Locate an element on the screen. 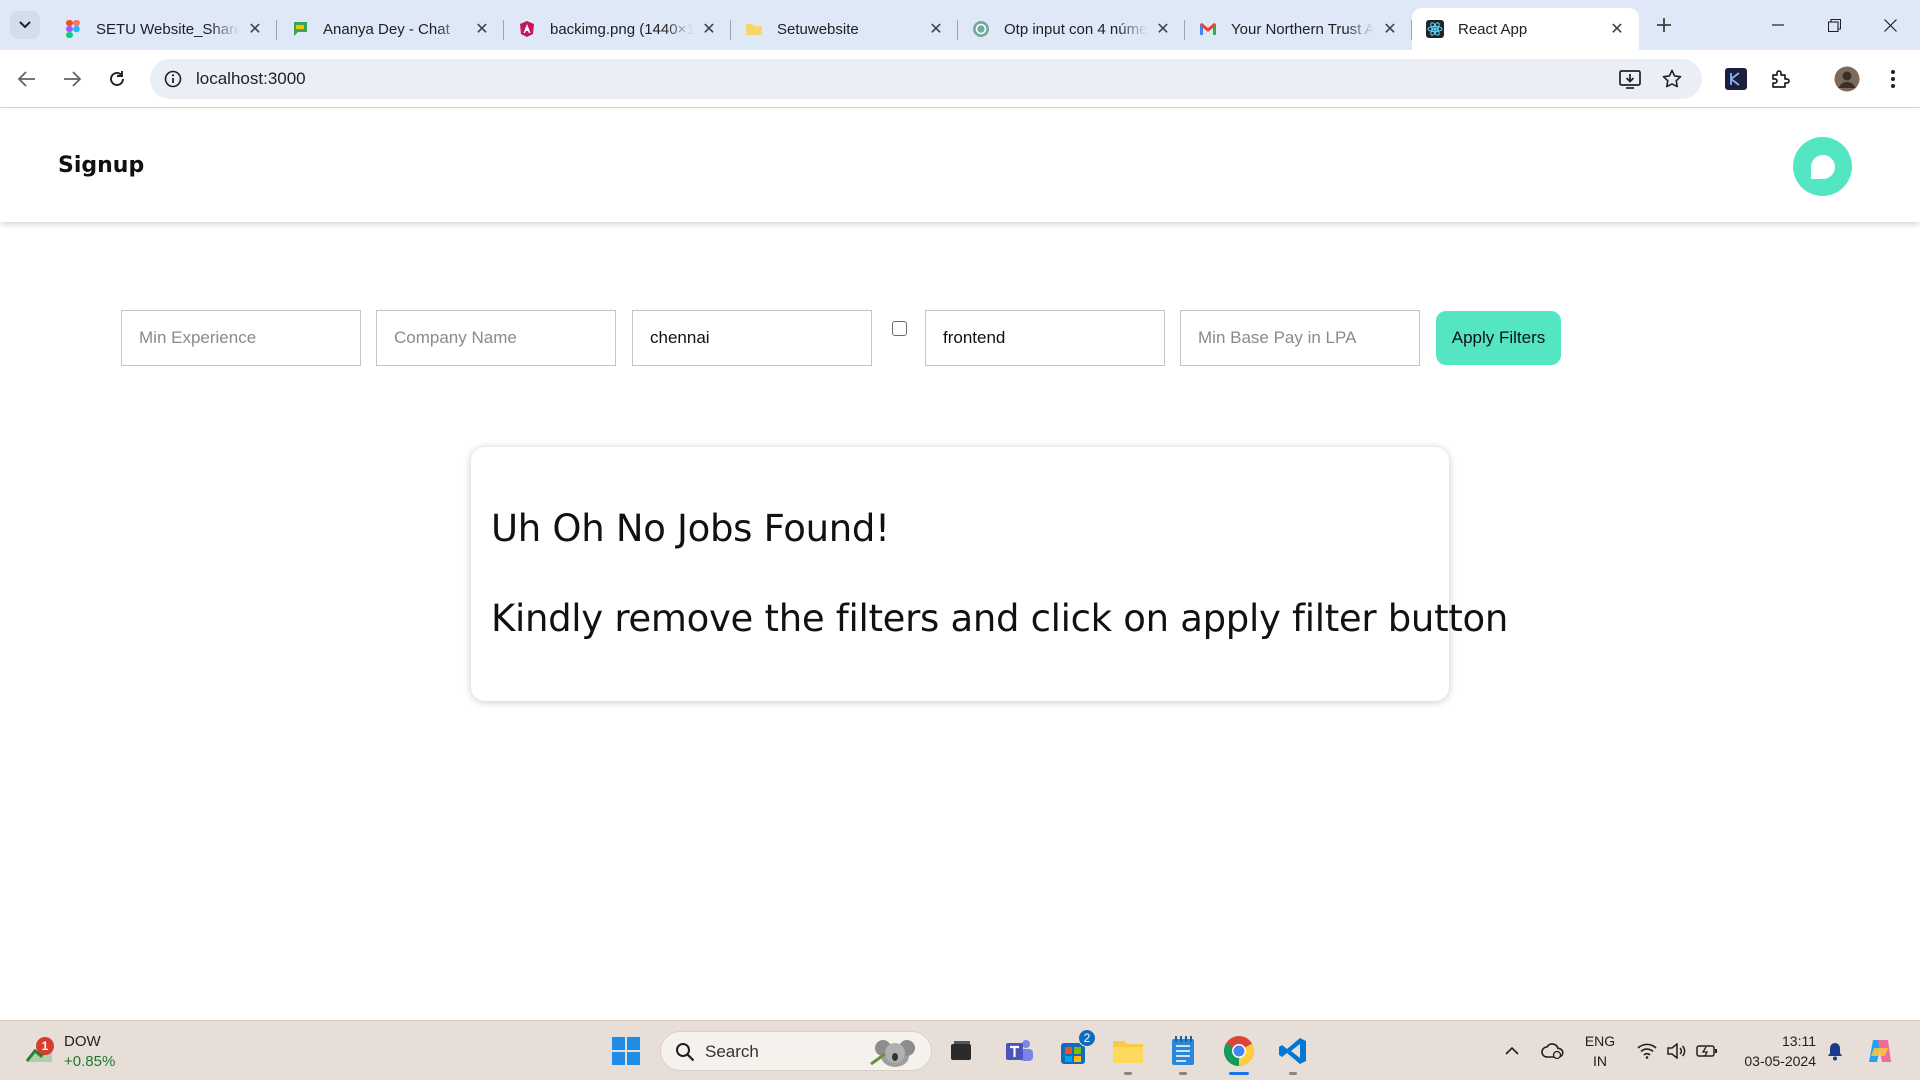 This screenshot has width=1920, height=1080. extension-dark-icon is located at coordinates (1736, 79).